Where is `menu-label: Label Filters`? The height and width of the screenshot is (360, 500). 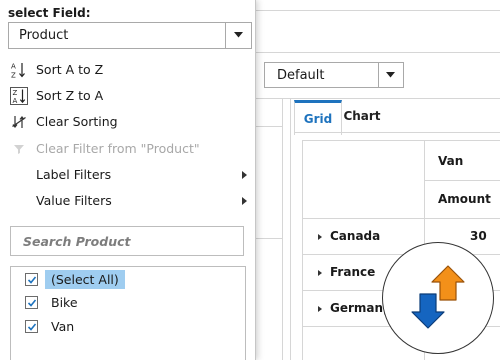 menu-label: Label Filters is located at coordinates (74, 174).